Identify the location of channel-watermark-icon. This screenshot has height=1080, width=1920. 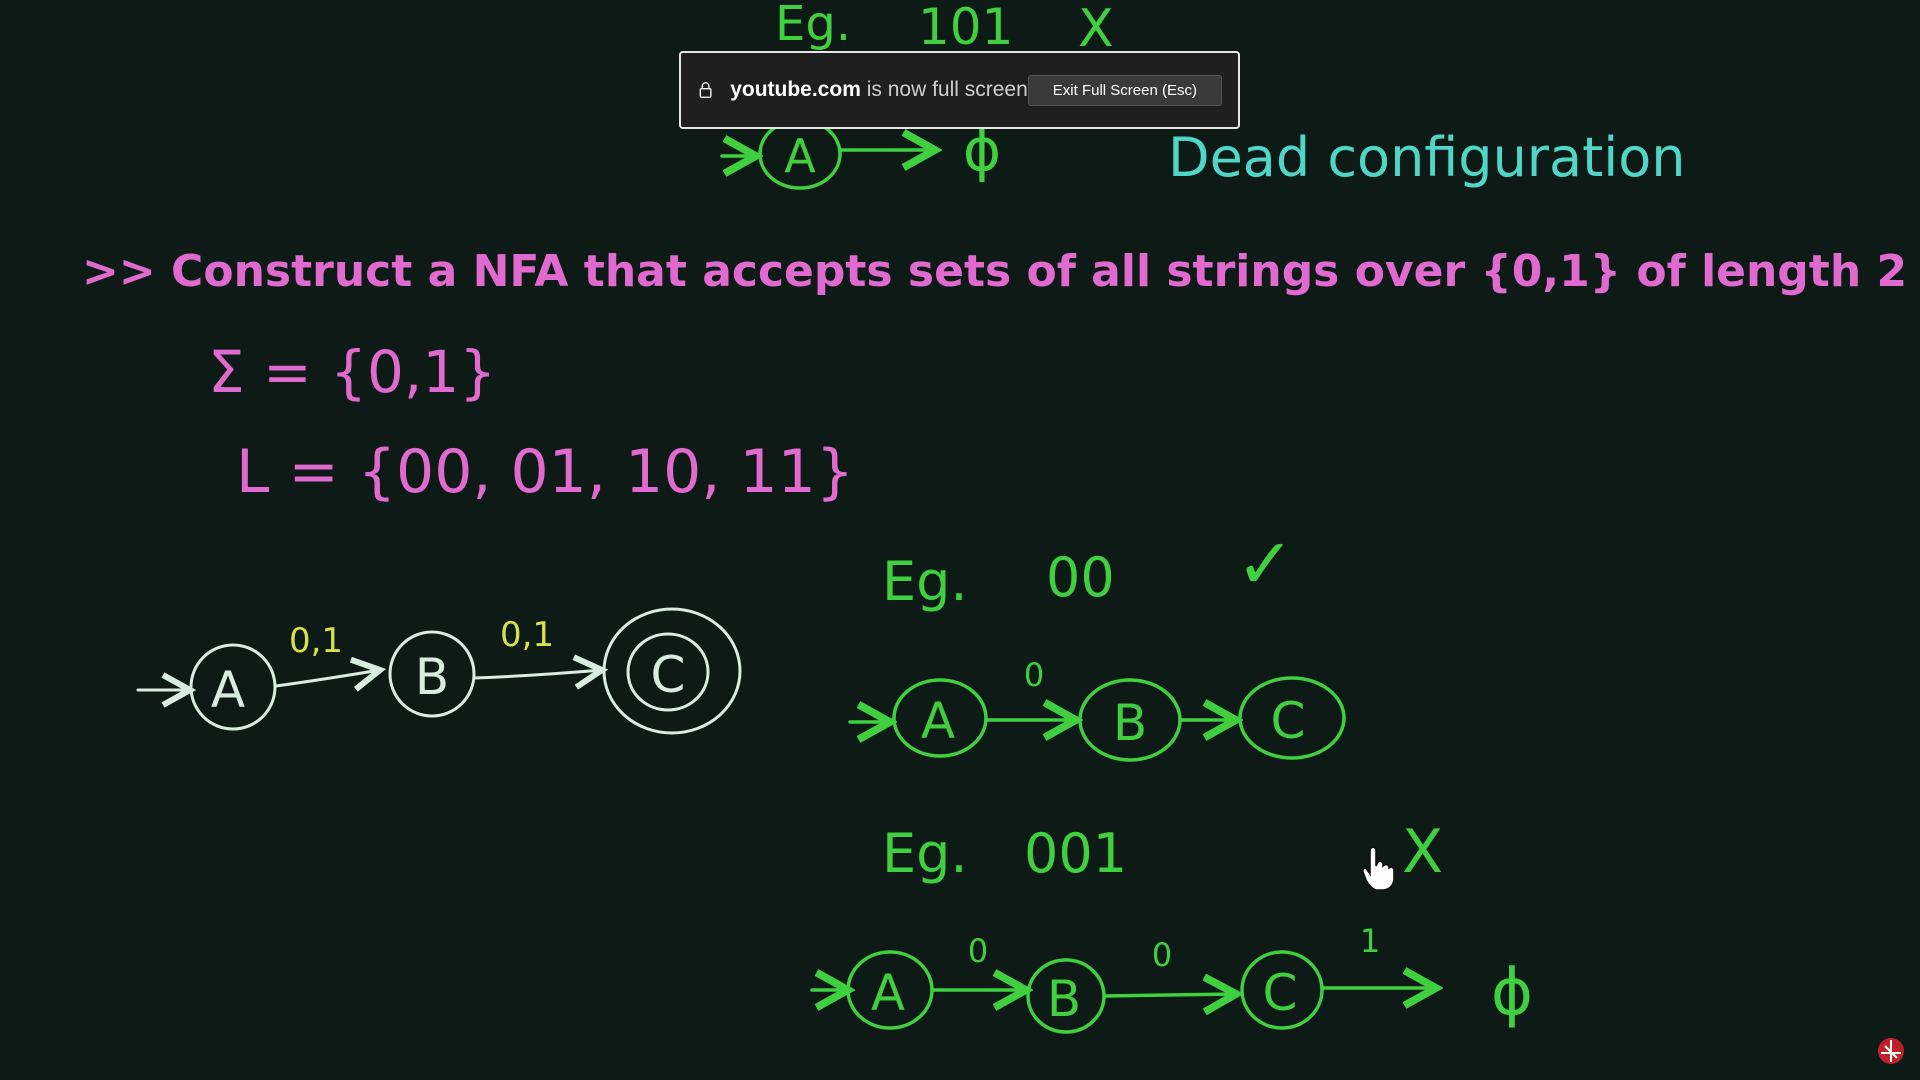
(1891, 1051).